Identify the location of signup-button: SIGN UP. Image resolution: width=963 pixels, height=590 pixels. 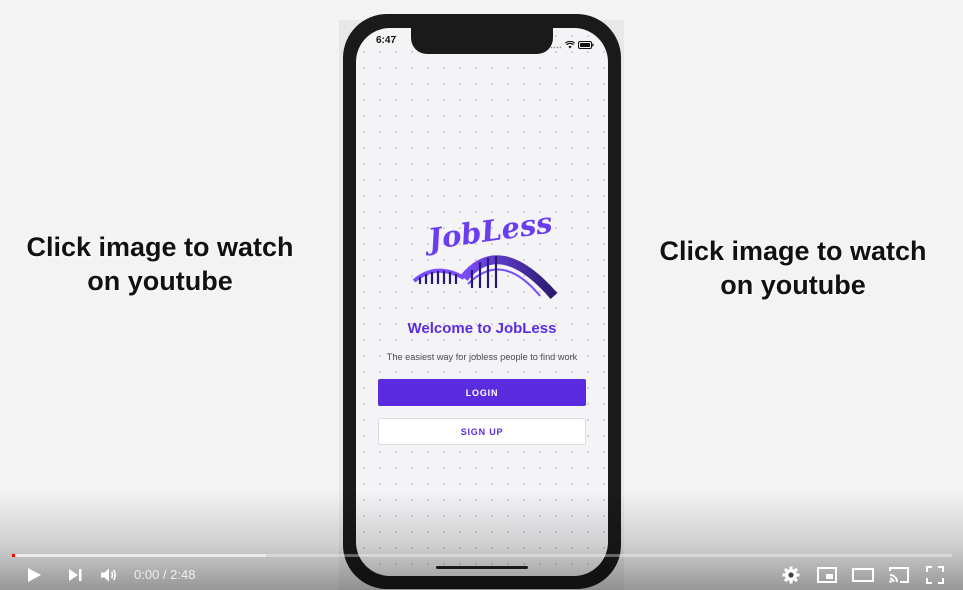
(482, 431).